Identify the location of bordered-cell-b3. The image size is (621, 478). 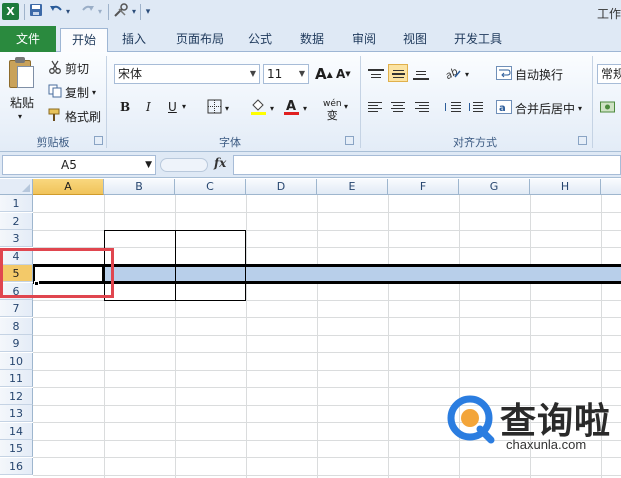
(140, 248).